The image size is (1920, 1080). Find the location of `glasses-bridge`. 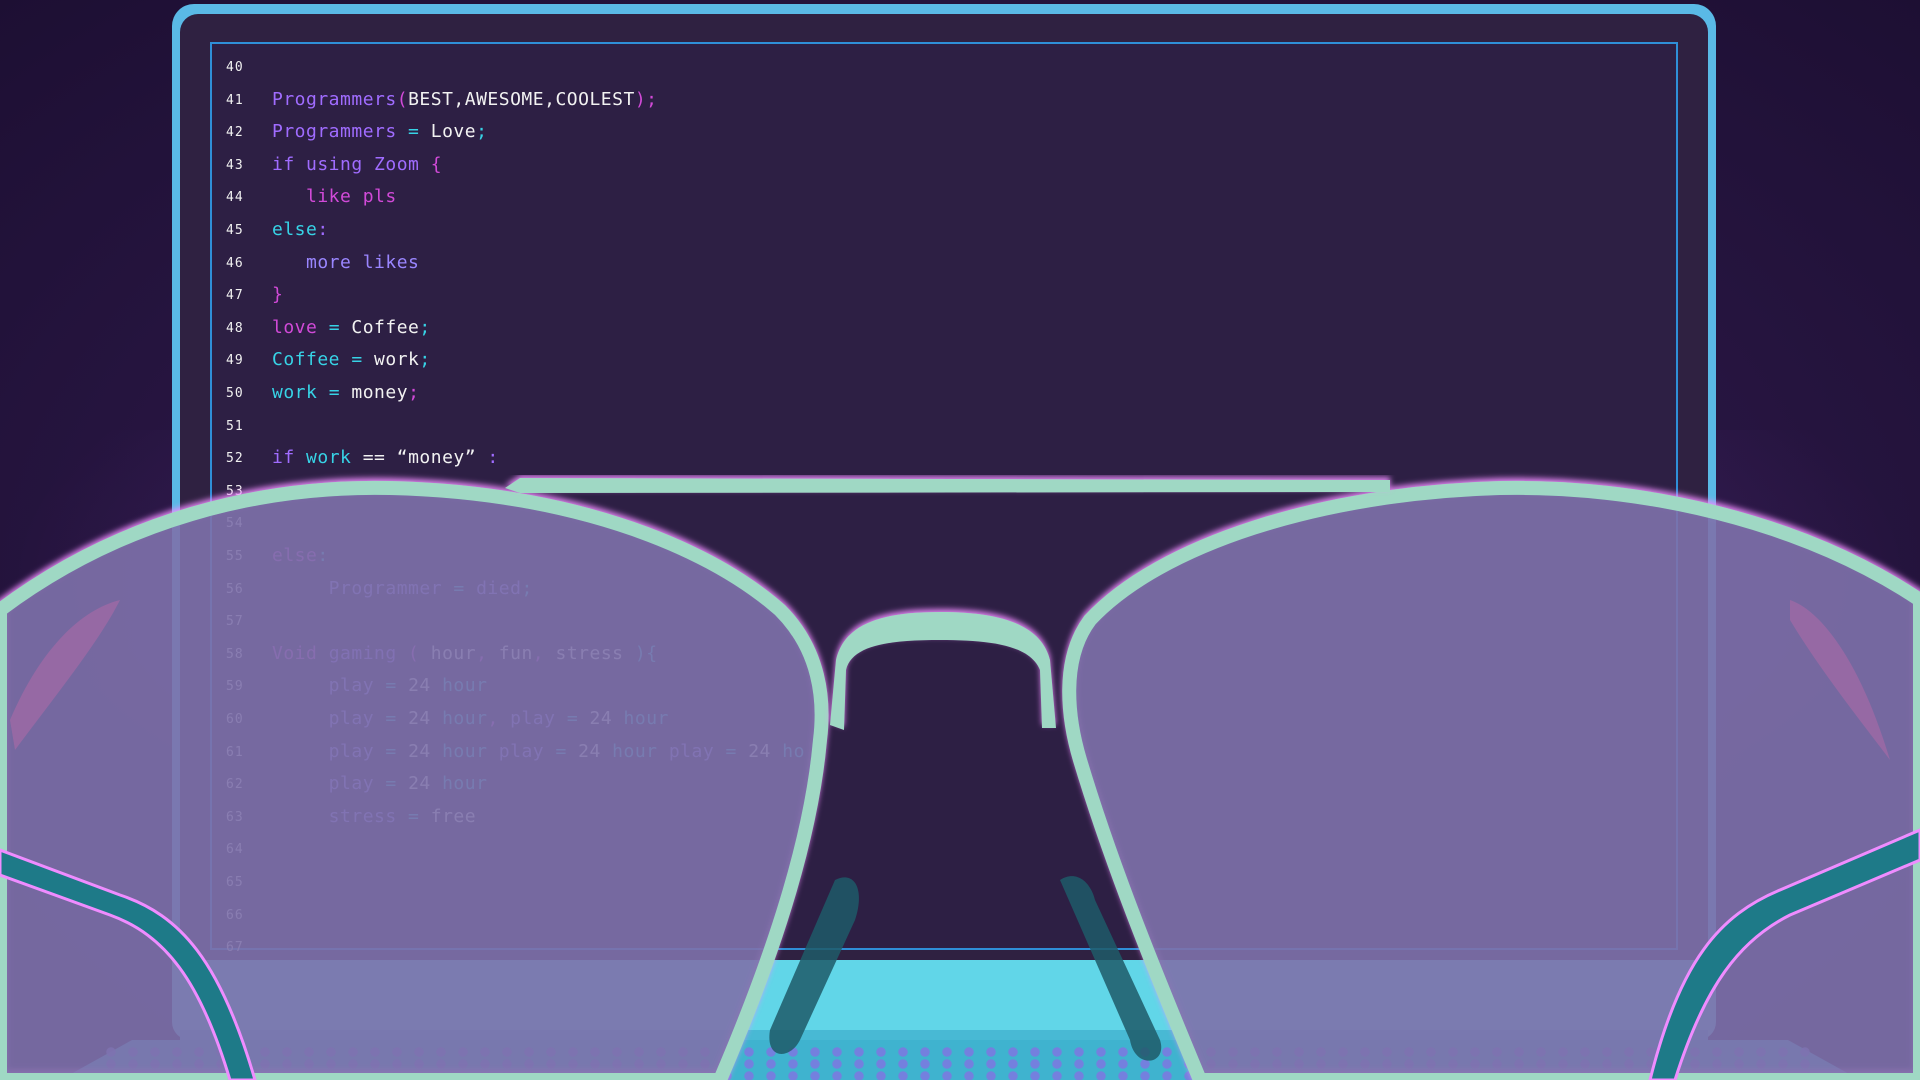

glasses-bridge is located at coordinates (943, 671).